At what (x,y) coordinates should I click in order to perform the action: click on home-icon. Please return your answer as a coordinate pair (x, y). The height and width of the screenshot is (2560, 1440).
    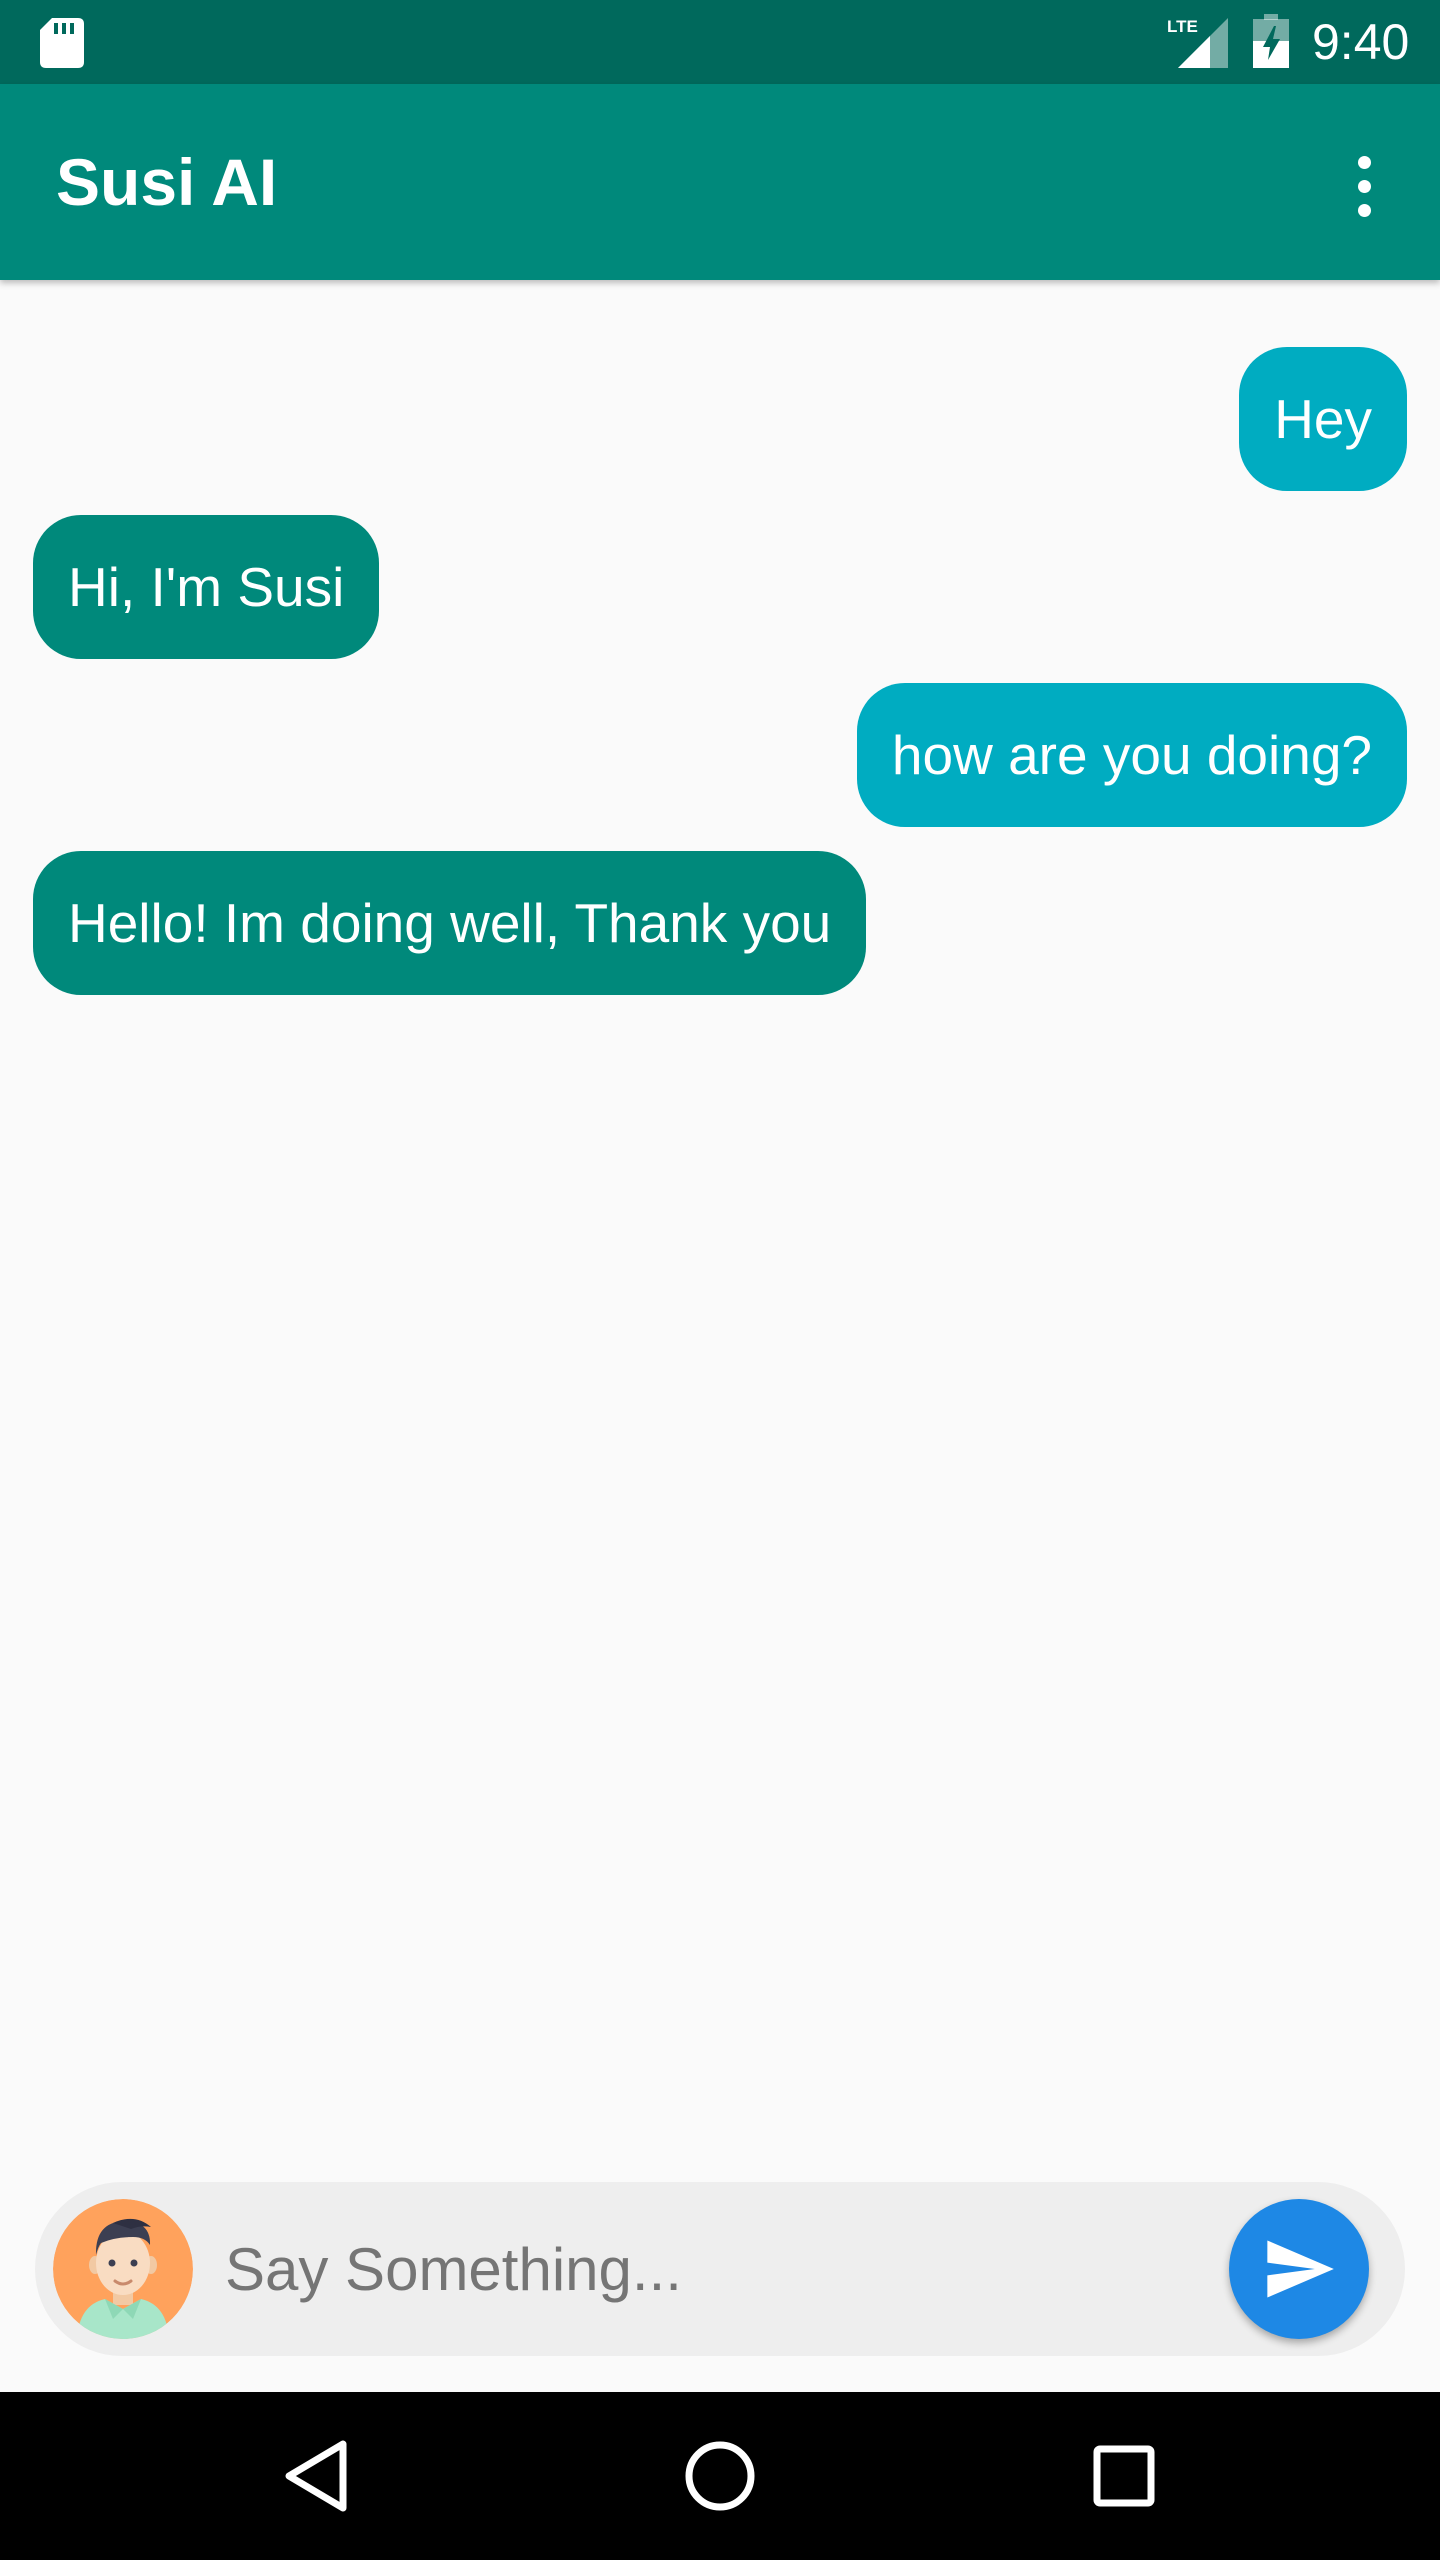
    Looking at the image, I should click on (720, 2476).